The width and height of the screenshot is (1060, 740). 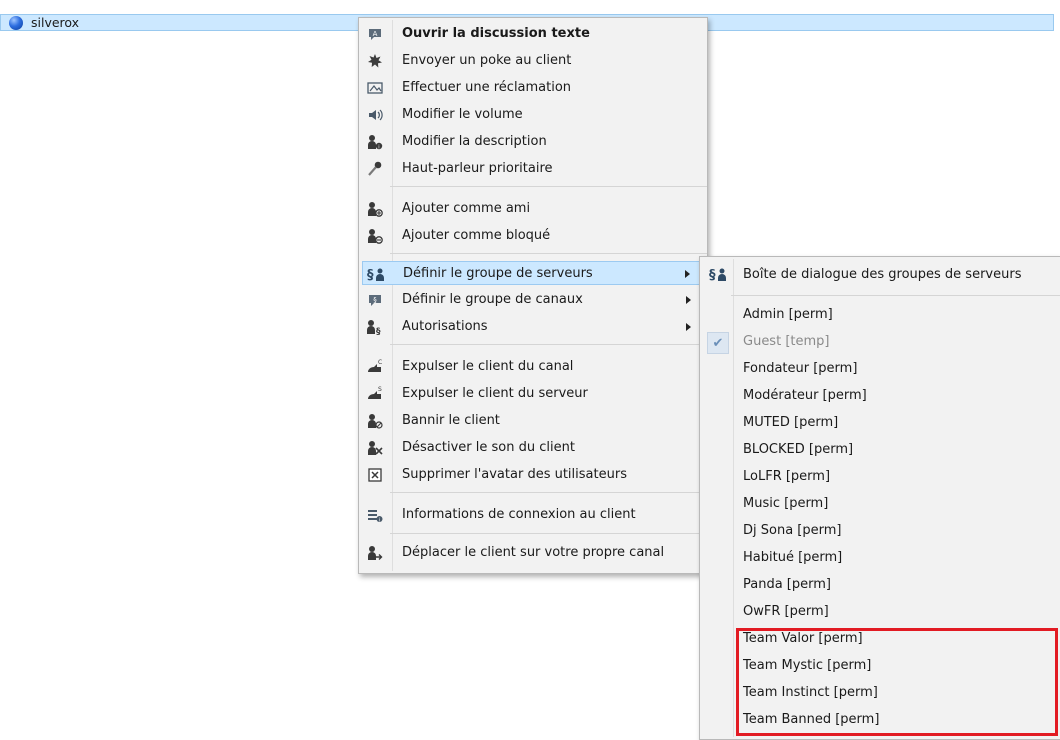 I want to click on menu-item-label: Bannir le client, so click(x=451, y=420).